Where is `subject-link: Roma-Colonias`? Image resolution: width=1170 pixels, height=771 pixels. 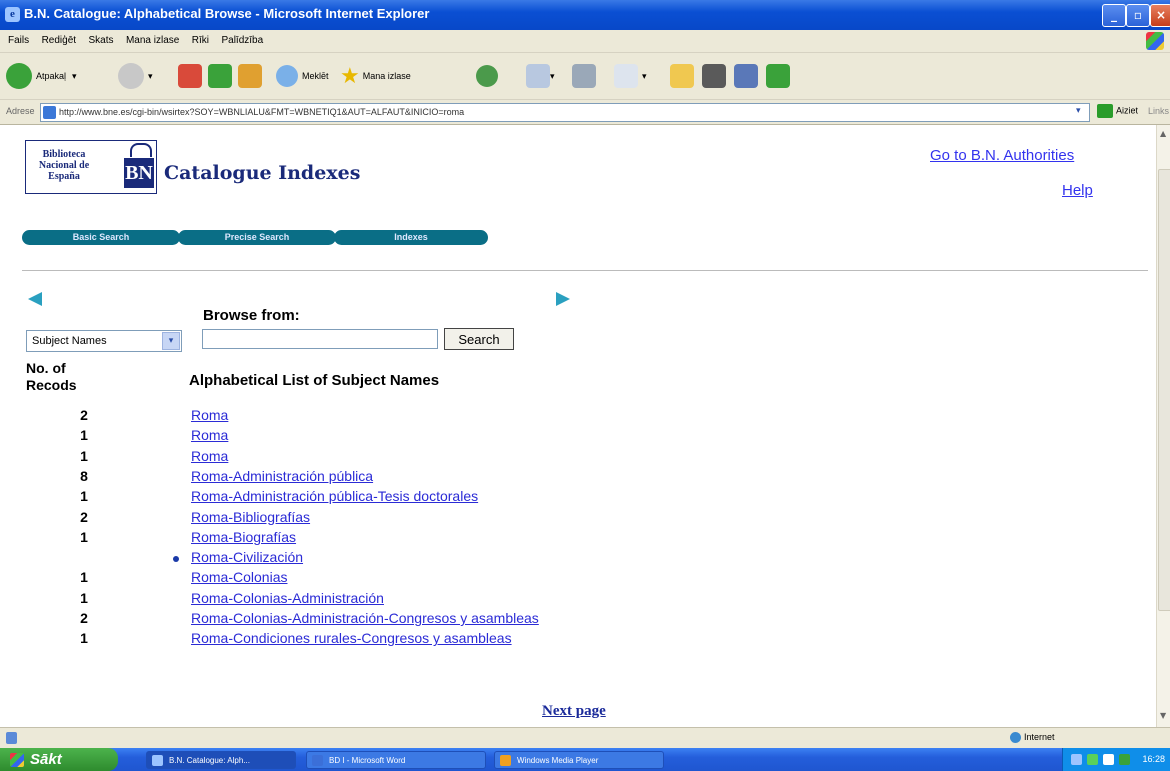 subject-link: Roma-Colonias is located at coordinates (239, 577).